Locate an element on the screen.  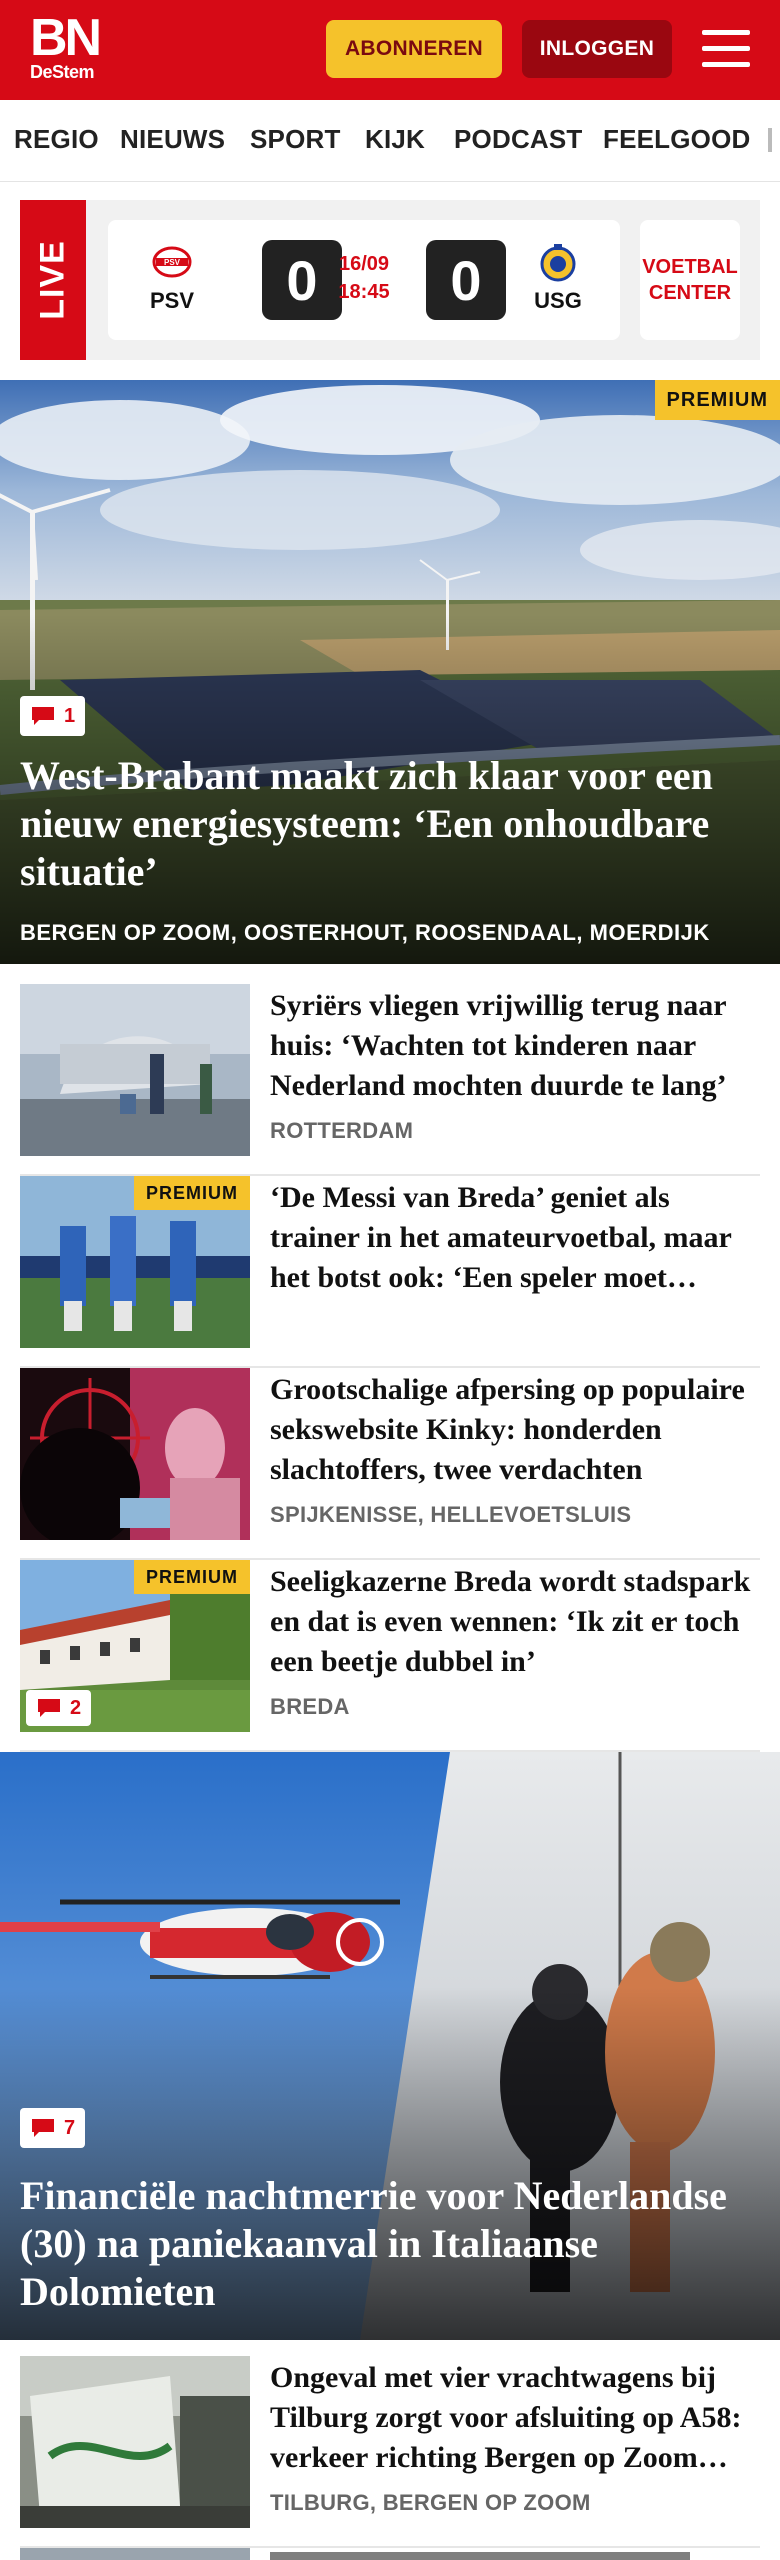
article-location: BREDA is located at coordinates (310, 1706).